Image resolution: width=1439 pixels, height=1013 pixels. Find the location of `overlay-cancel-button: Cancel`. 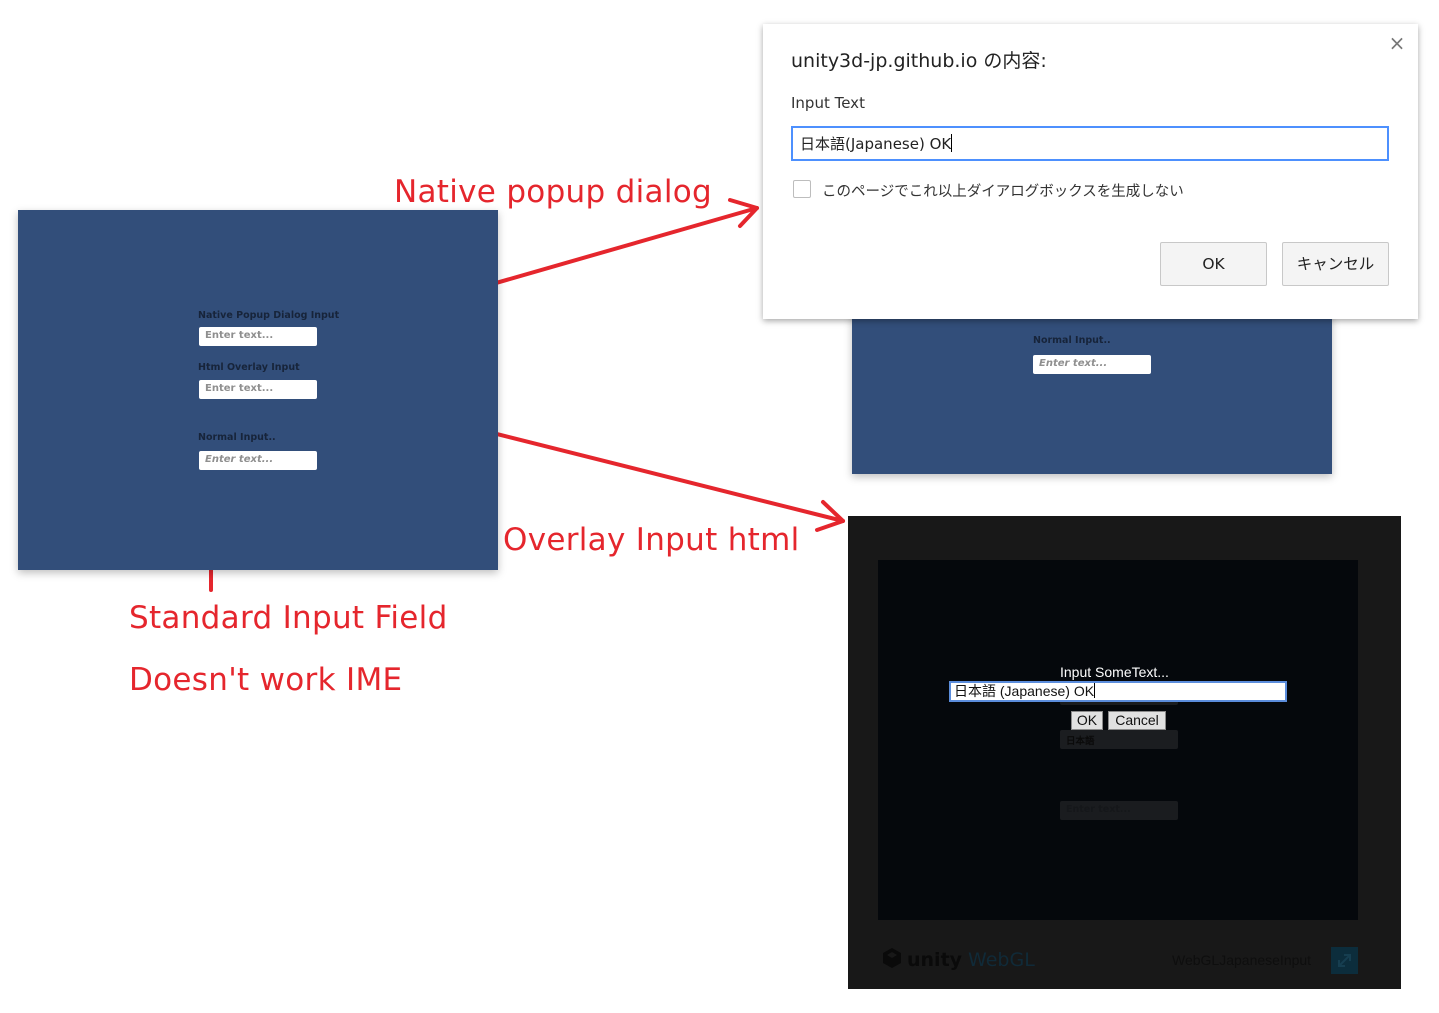

overlay-cancel-button: Cancel is located at coordinates (1137, 720).